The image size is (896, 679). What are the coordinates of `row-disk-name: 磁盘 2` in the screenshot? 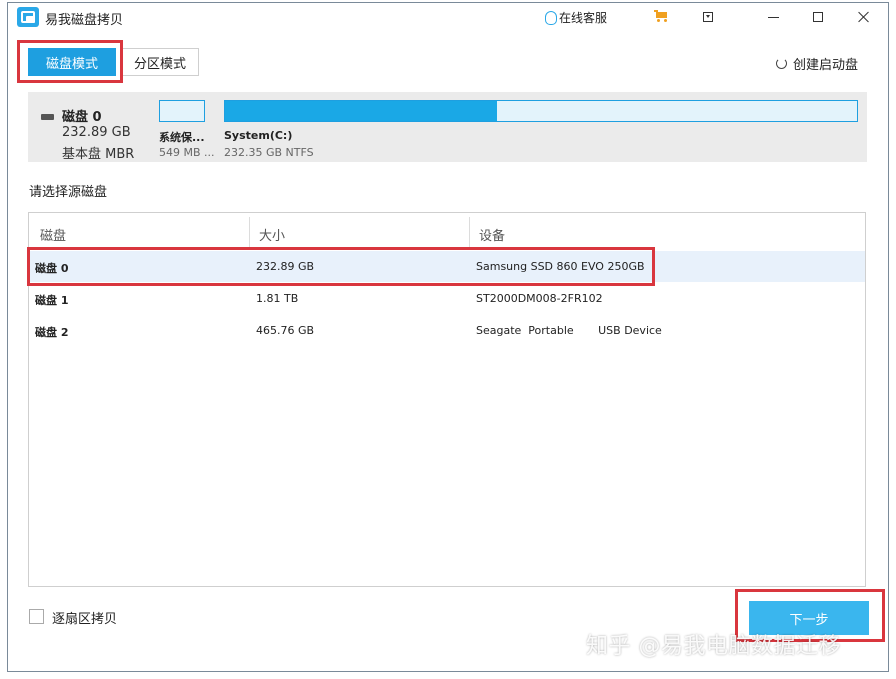 It's located at (52, 332).